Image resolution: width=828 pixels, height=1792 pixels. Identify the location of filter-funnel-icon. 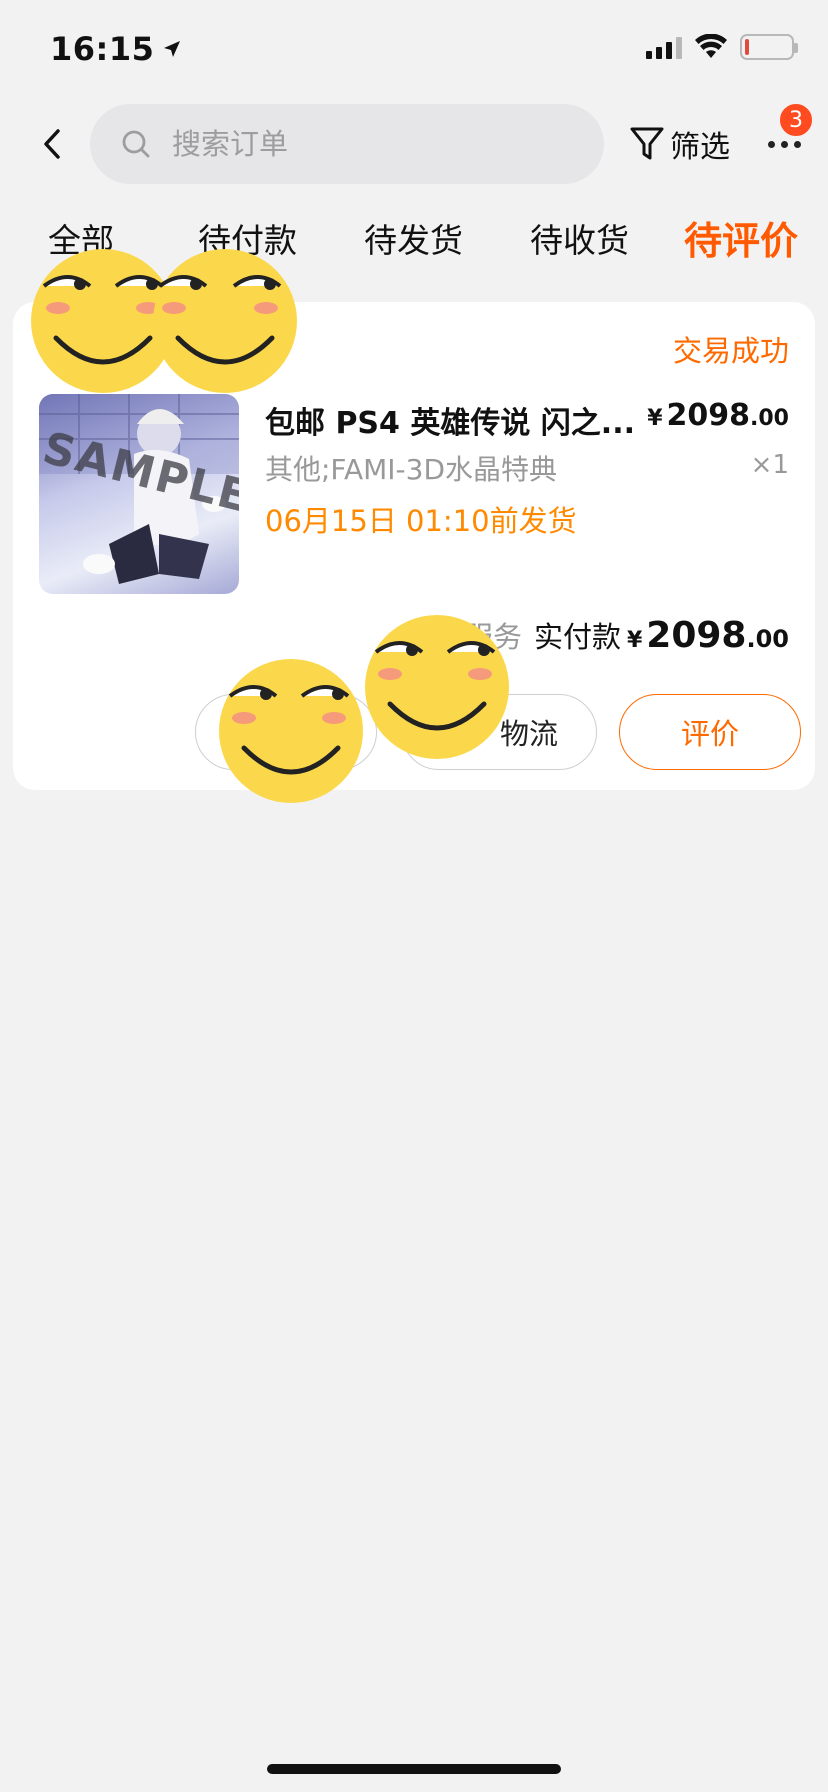
(647, 143).